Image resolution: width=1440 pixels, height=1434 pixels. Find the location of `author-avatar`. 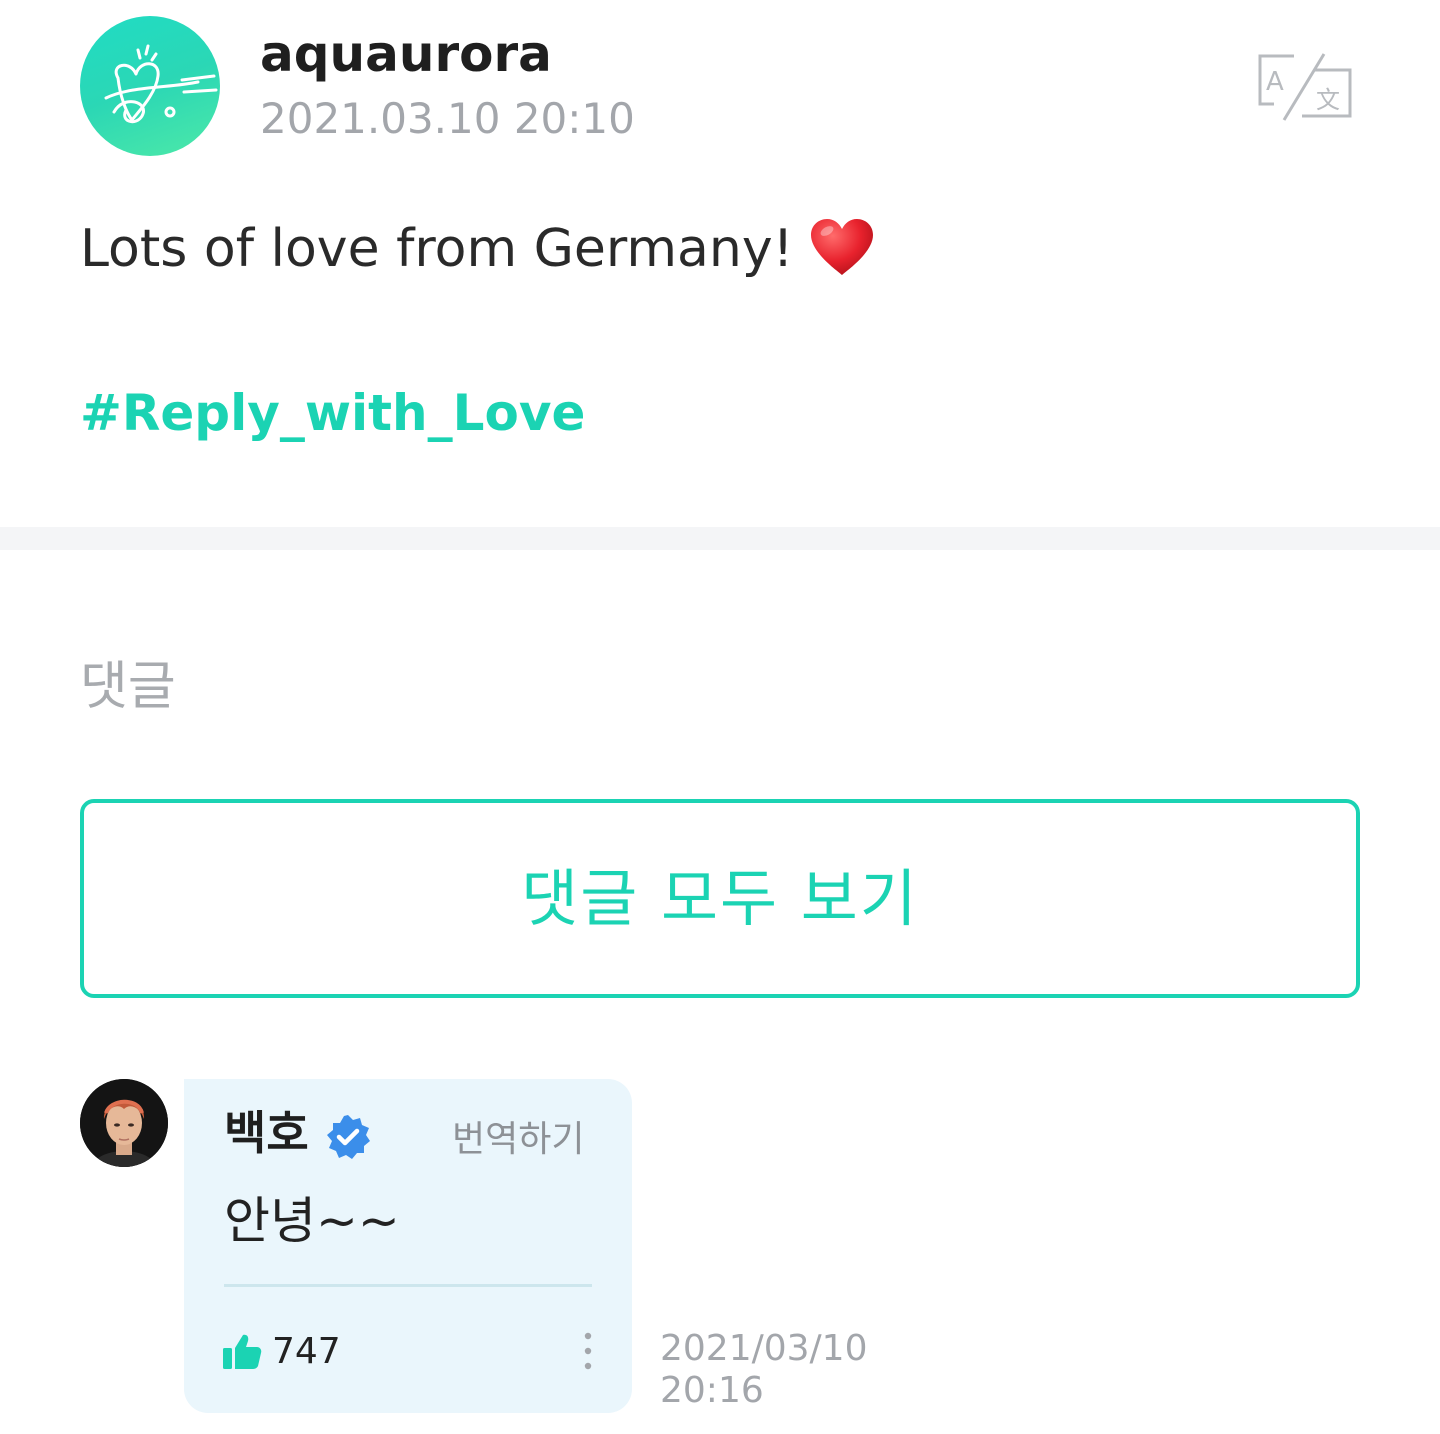

author-avatar is located at coordinates (150, 86).